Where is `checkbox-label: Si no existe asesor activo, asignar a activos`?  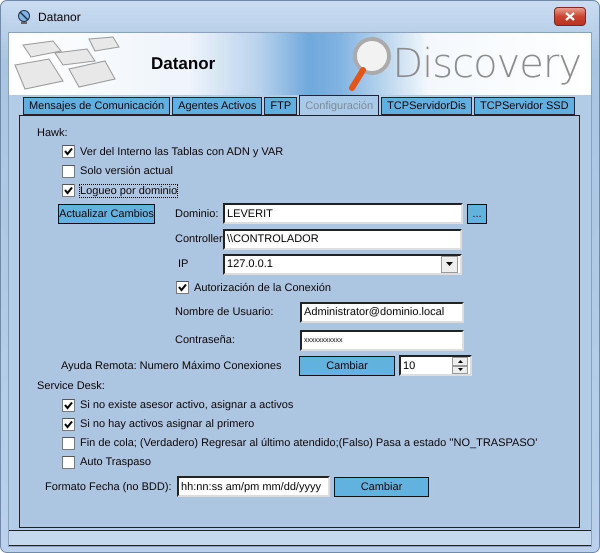 checkbox-label: Si no existe asesor activo, asignar a activos is located at coordinates (187, 405).